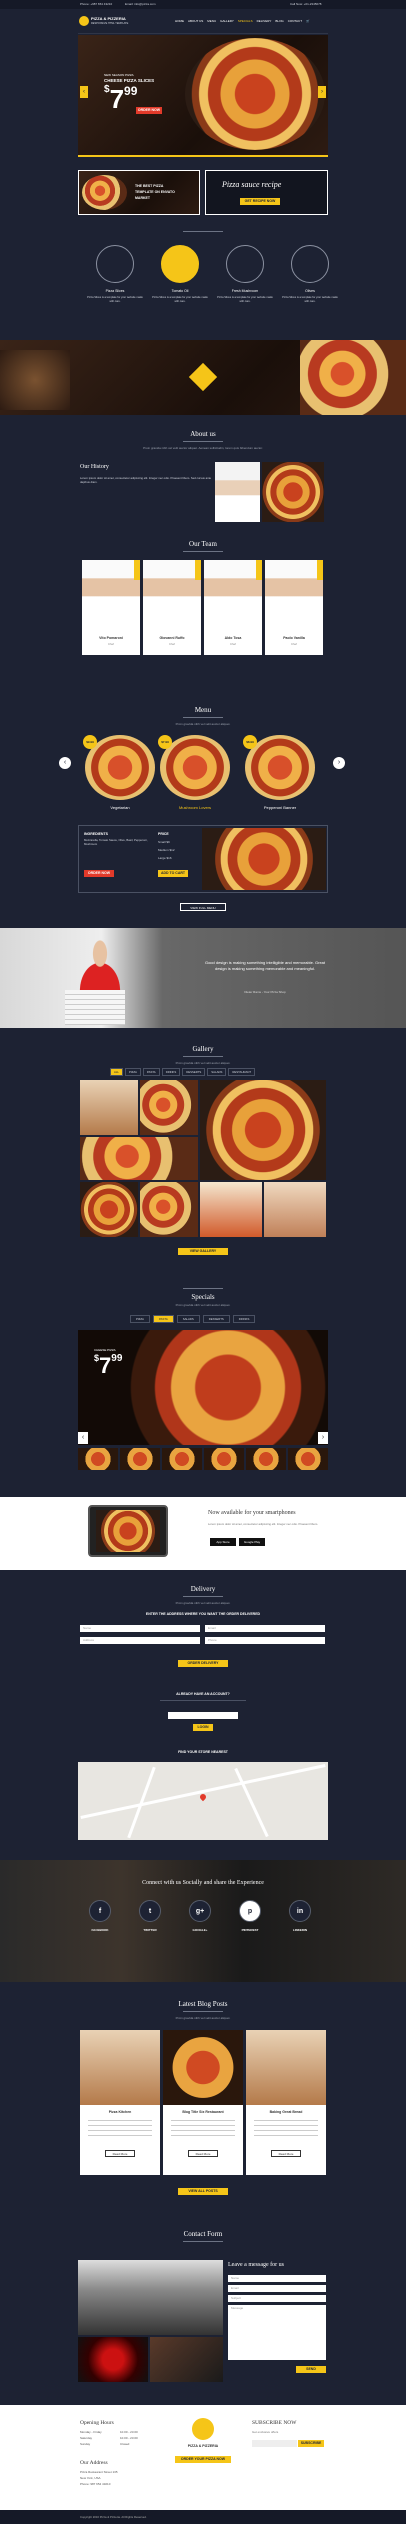  What do you see at coordinates (203, 907) in the screenshot?
I see `view-full-menu-button: VIEW FULL MENU` at bounding box center [203, 907].